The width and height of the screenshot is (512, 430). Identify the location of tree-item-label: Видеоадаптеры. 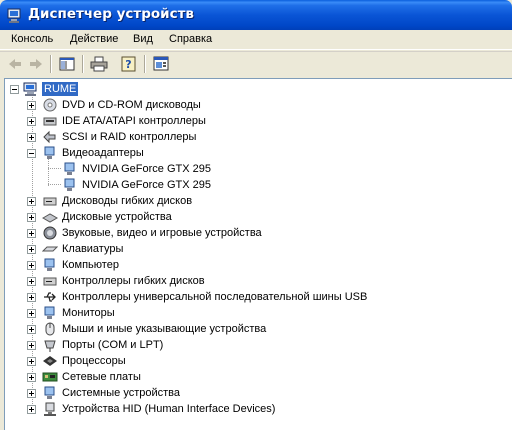
(103, 153).